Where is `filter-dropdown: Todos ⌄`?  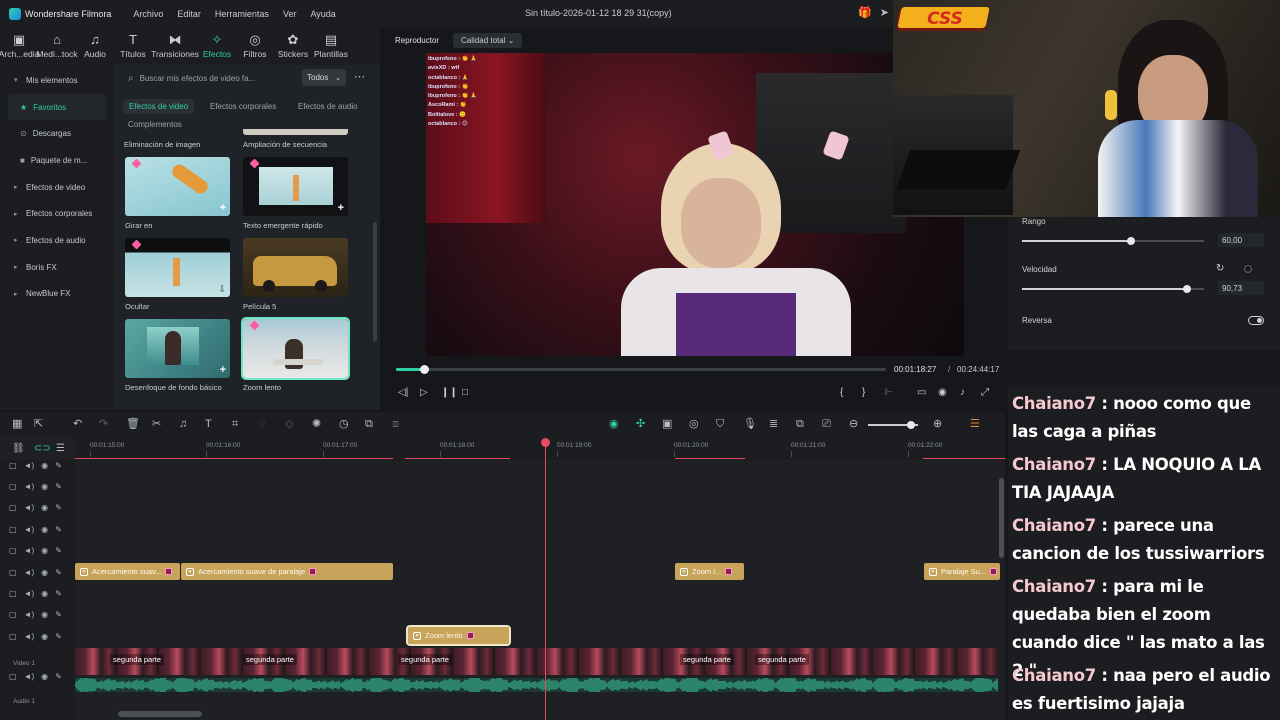 filter-dropdown: Todos ⌄ is located at coordinates (324, 77).